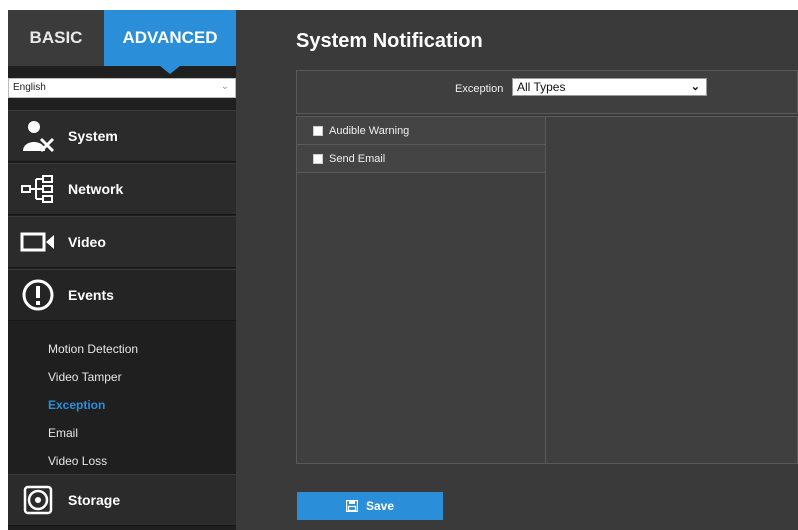 This screenshot has height=530, width=798. I want to click on exception-type-value: All Types, so click(541, 87).